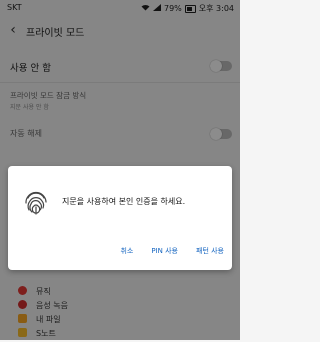 The image size is (320, 342). What do you see at coordinates (36, 203) in the screenshot?
I see `fingerprint-icon` at bounding box center [36, 203].